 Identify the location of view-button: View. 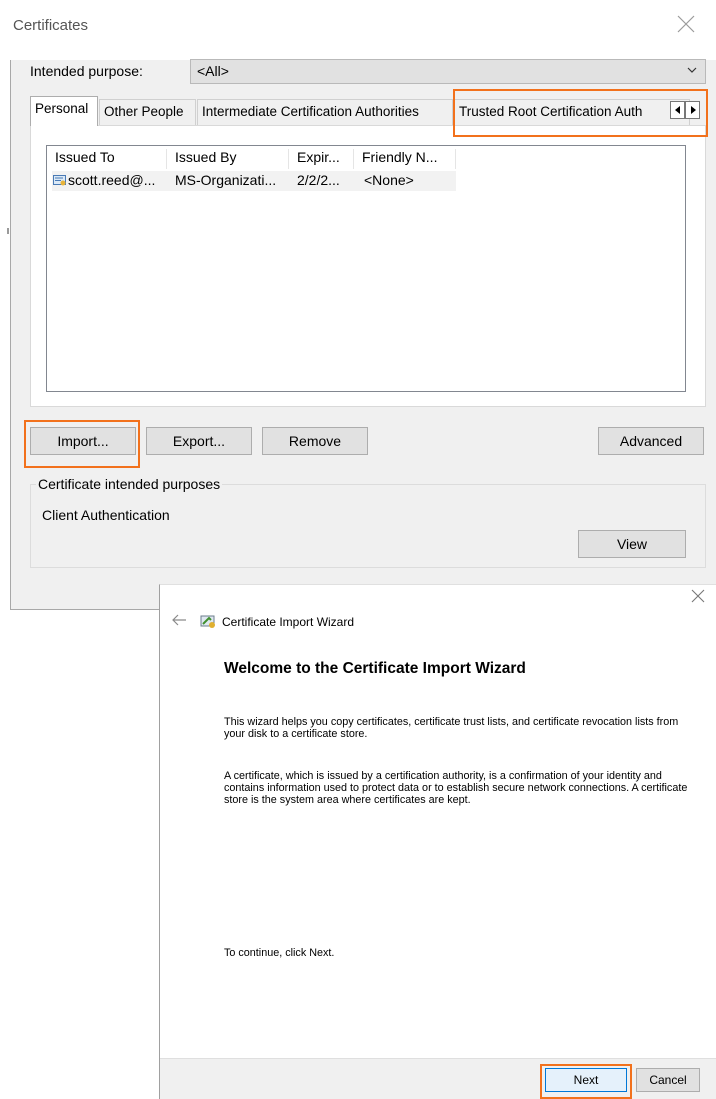
(632, 544).